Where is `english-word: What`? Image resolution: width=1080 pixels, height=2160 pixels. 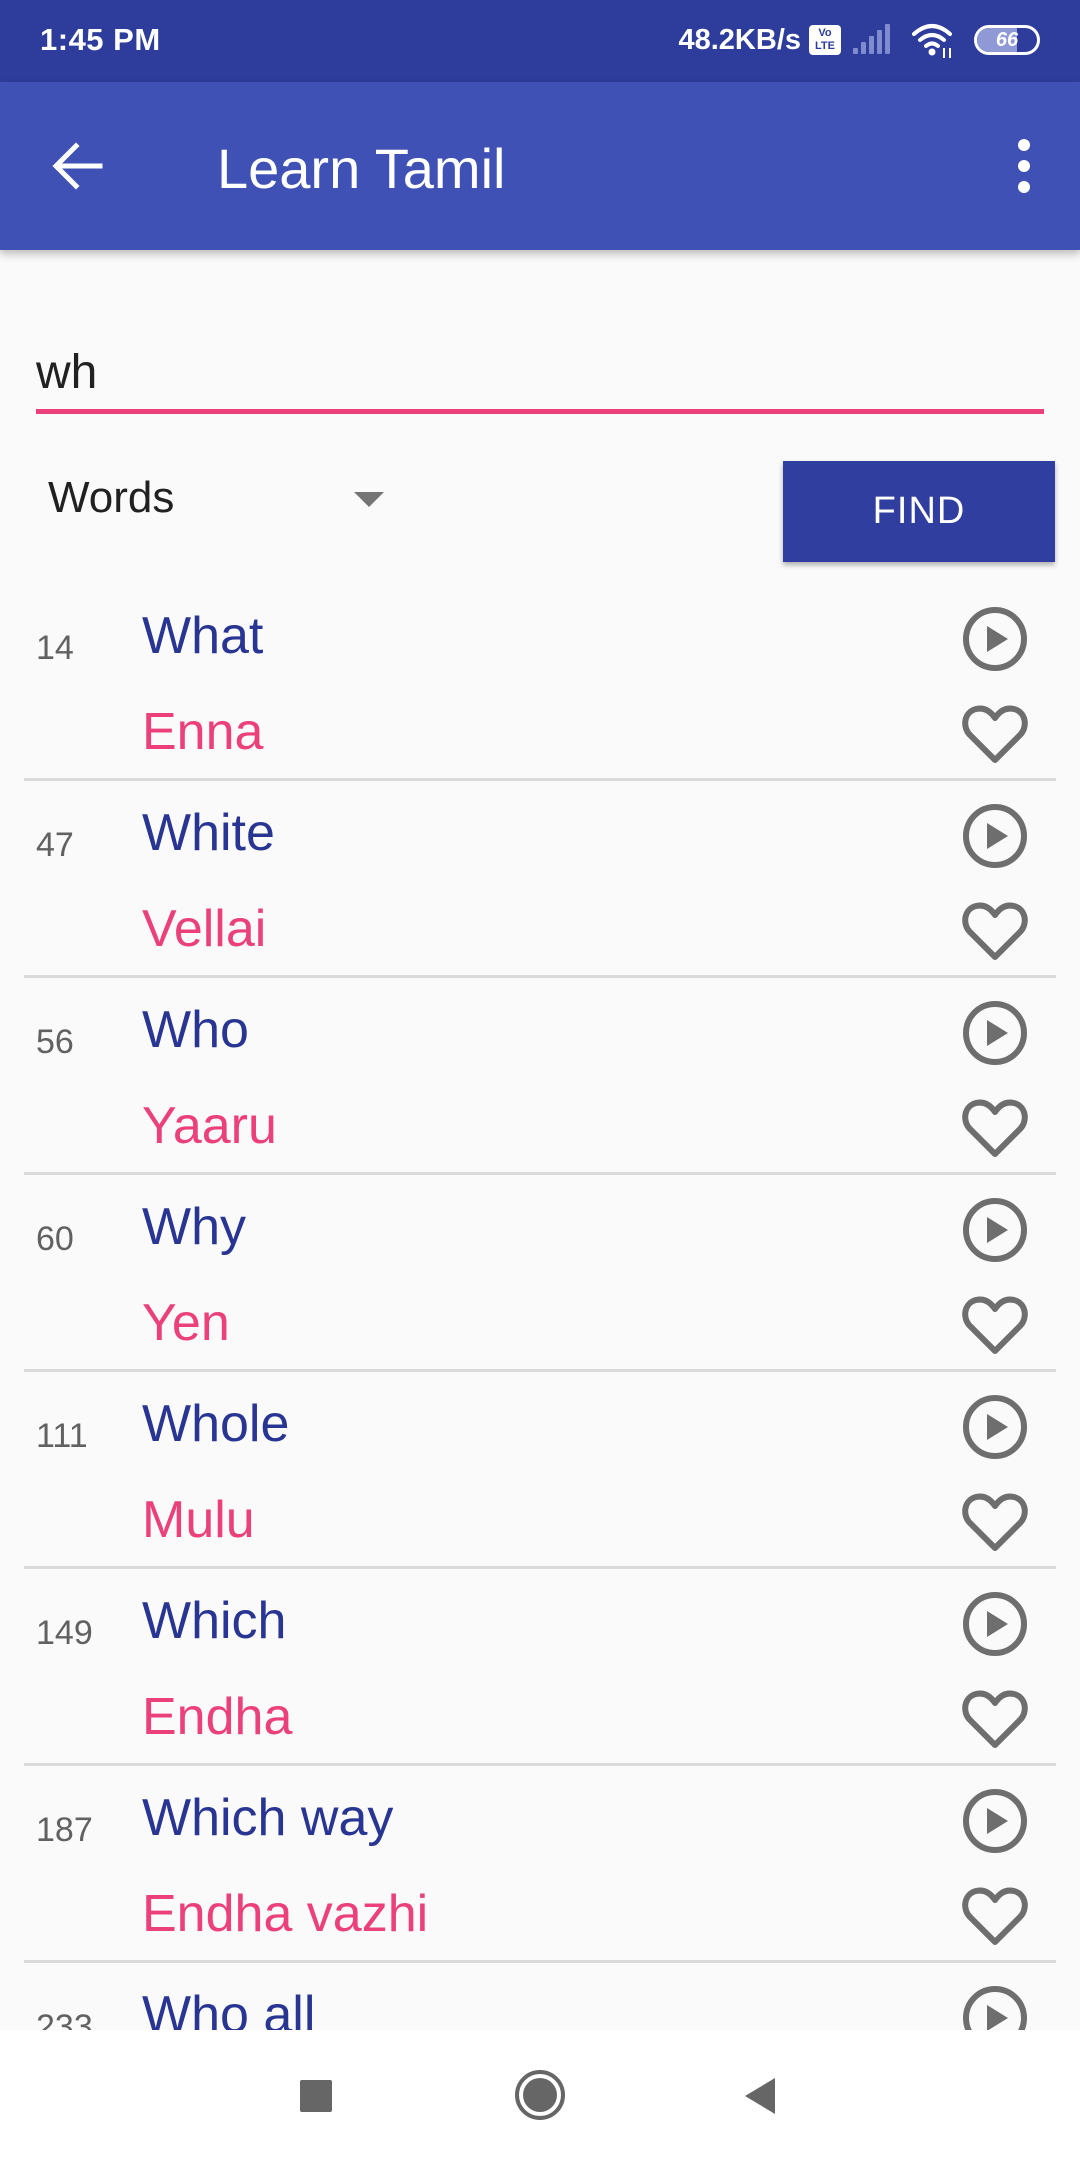
english-word: What is located at coordinates (203, 636).